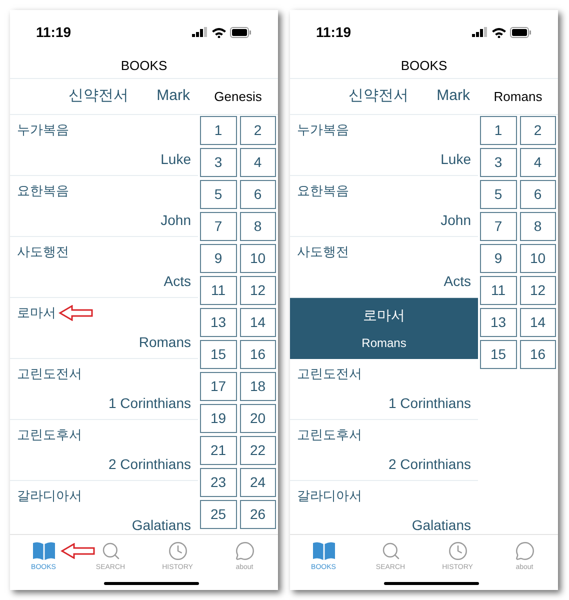 This screenshot has height=600, width=569. What do you see at coordinates (218, 386) in the screenshot?
I see `chapter-button: 17` at bounding box center [218, 386].